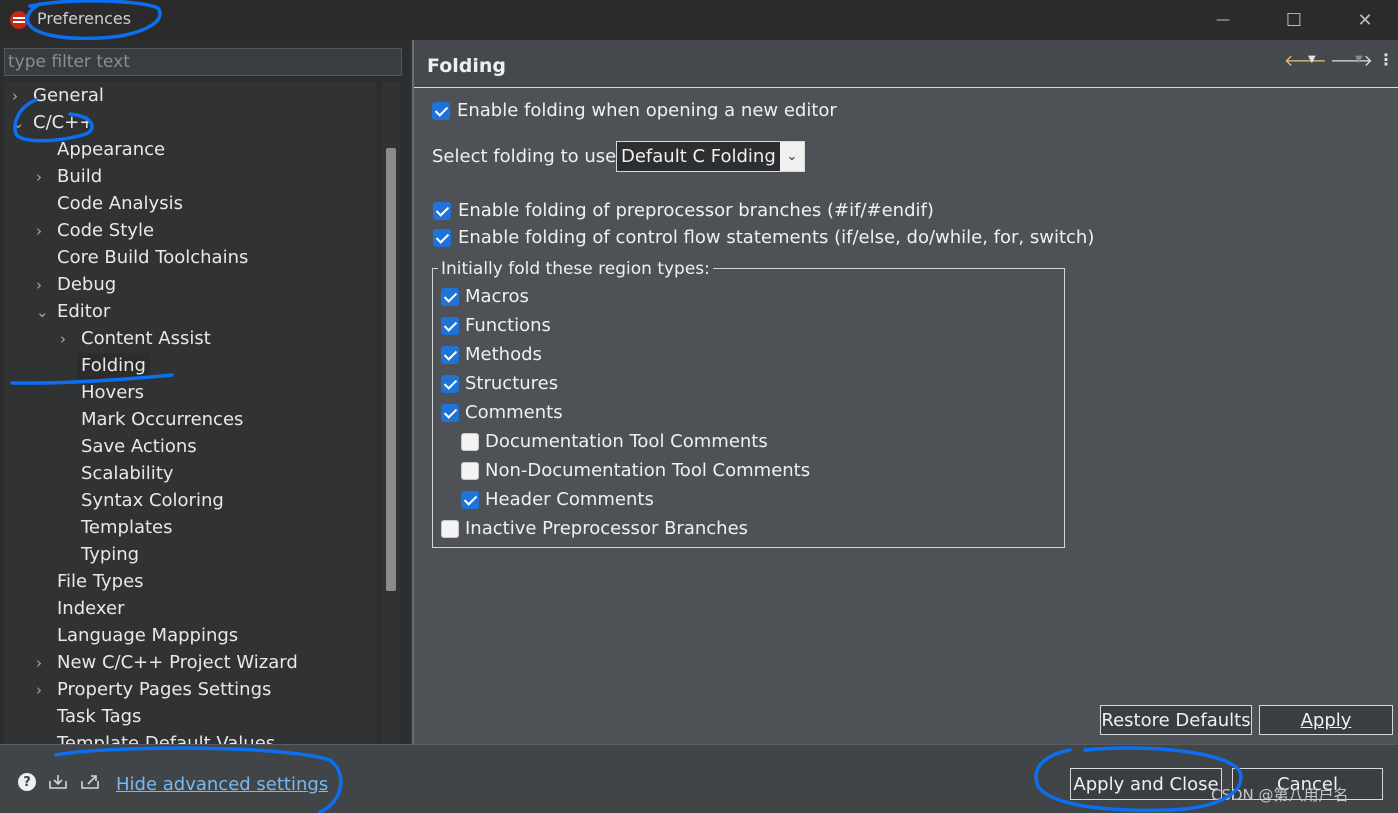  I want to click on region-documentation-tool-comments-checkbox, so click(470, 442).